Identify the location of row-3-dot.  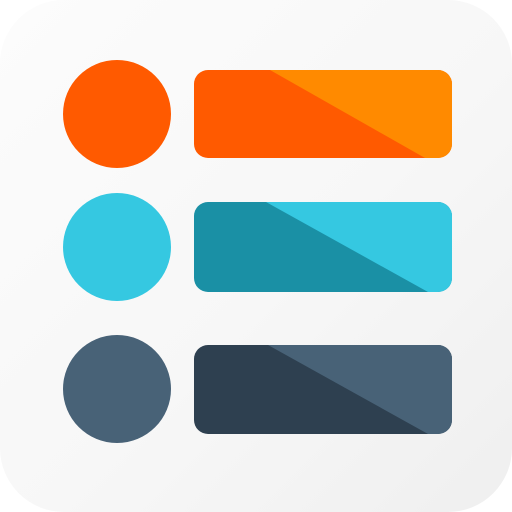
(117, 389).